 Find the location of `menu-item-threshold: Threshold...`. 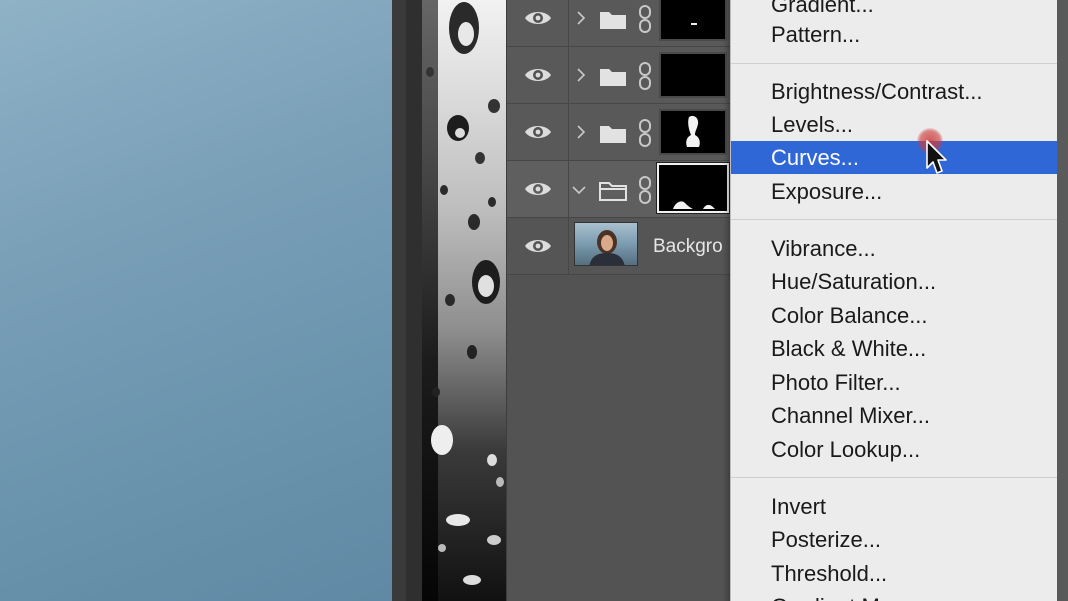

menu-item-threshold: Threshold... is located at coordinates (894, 573).